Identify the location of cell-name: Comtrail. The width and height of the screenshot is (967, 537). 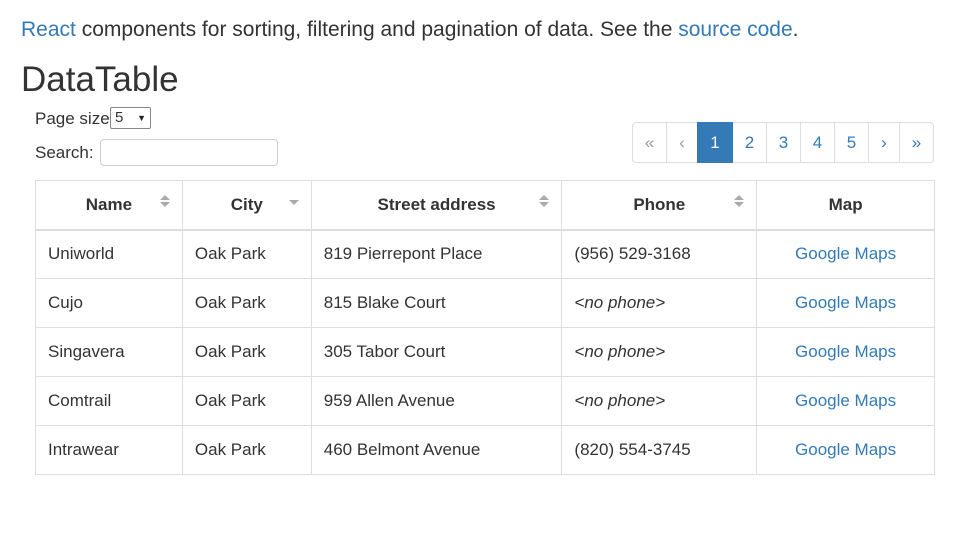
(109, 401).